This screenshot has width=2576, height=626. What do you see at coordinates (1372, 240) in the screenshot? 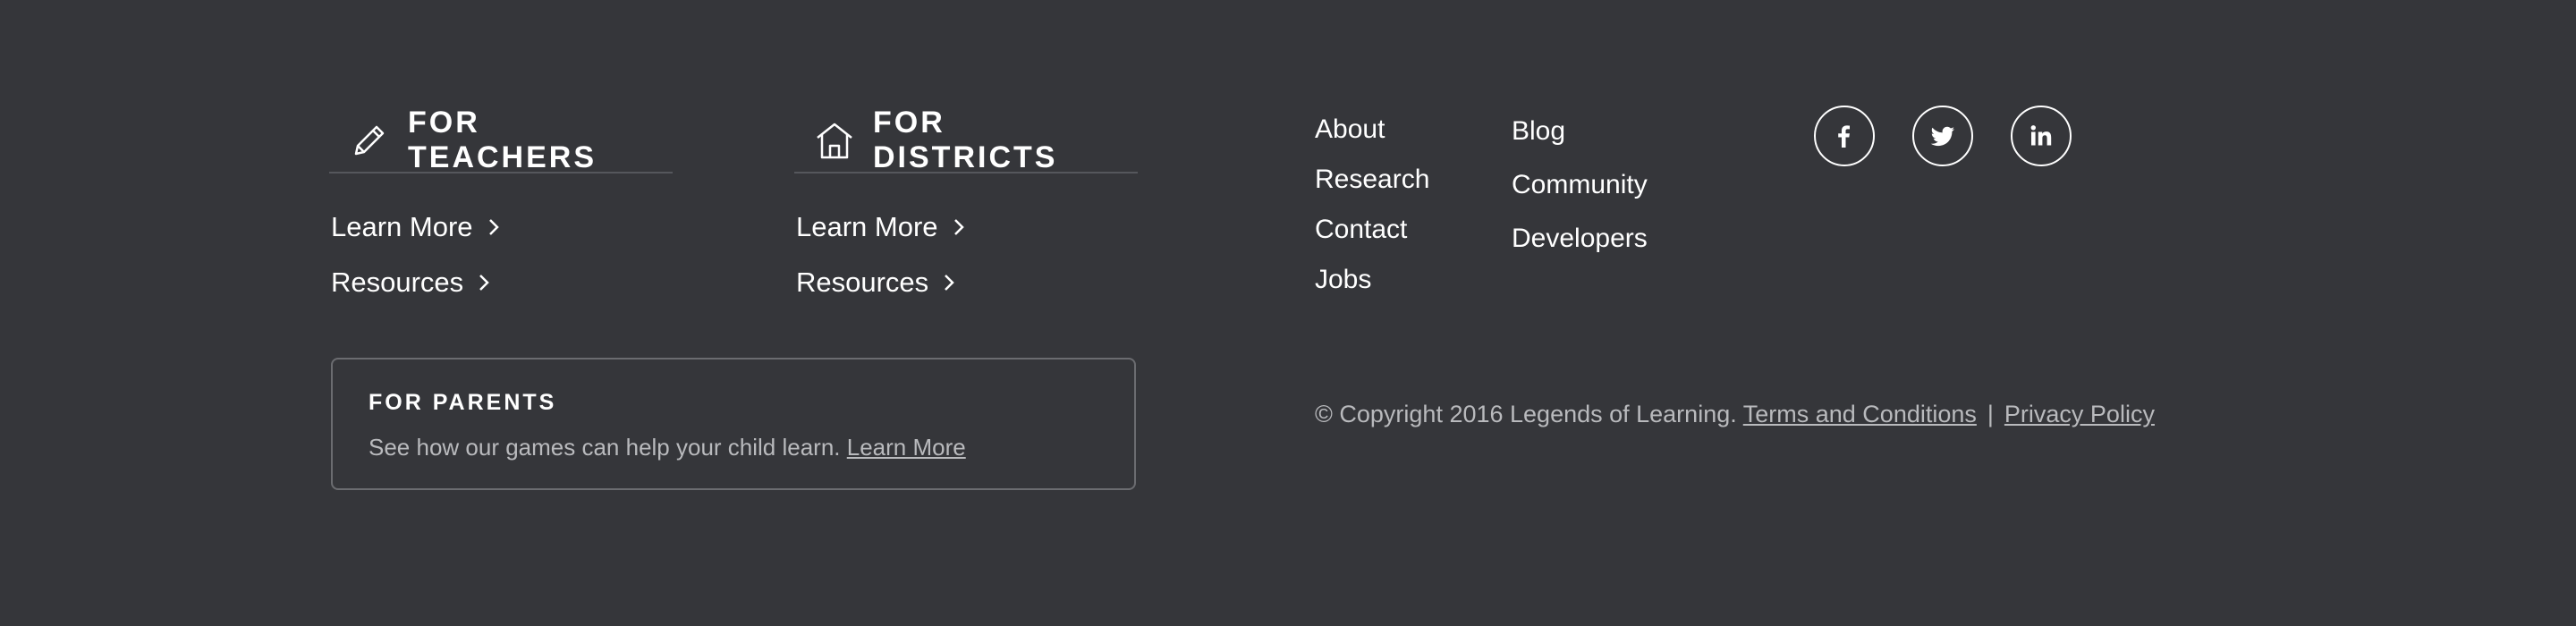
I see `contact-link: Contact` at bounding box center [1372, 240].